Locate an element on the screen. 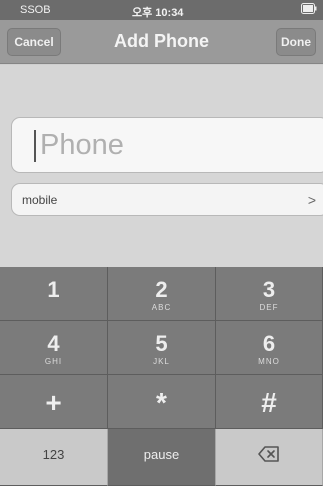 The image size is (323, 486). key-6: 6 MNO is located at coordinates (269, 348).